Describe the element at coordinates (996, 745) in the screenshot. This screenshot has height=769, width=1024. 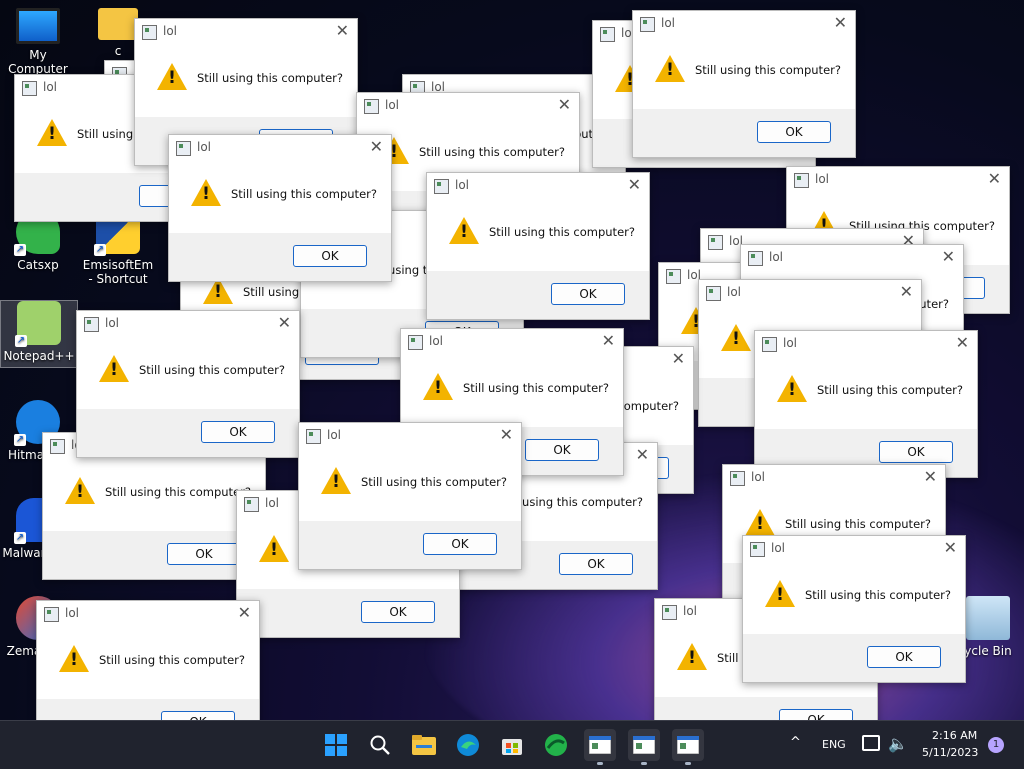
I see `notification-badge: 1` at that location.